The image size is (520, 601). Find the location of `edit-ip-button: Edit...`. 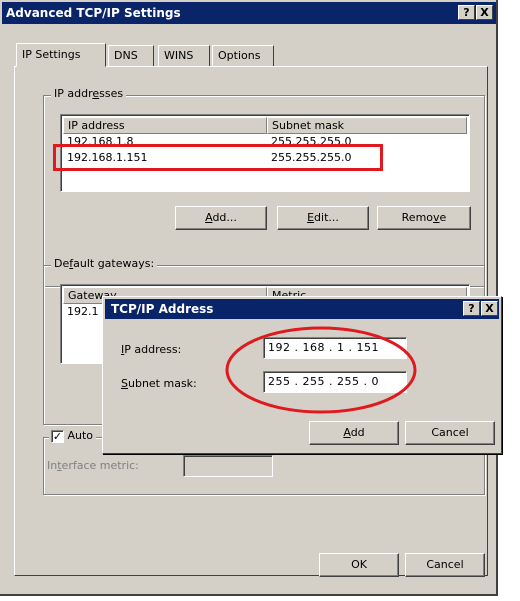

edit-ip-button: Edit... is located at coordinates (323, 218).